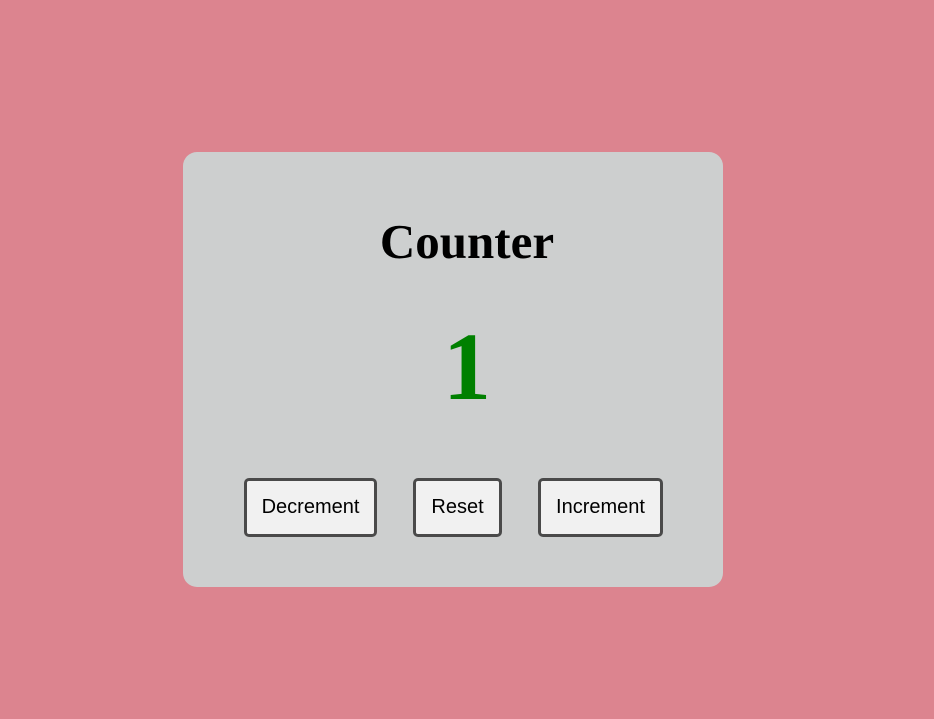 The width and height of the screenshot is (934, 719). What do you see at coordinates (310, 507) in the screenshot?
I see `decrement-button: Decrement` at bounding box center [310, 507].